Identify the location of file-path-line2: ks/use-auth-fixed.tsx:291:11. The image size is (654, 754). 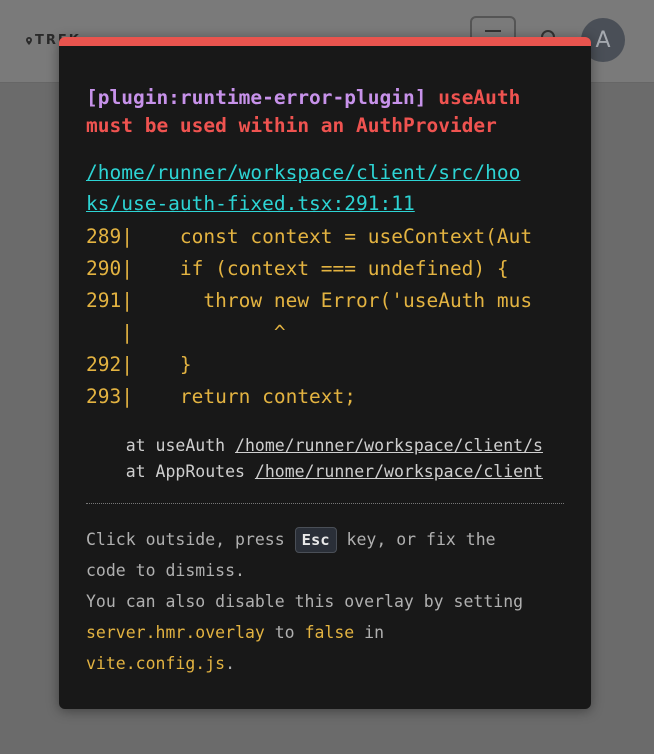
(250, 203).